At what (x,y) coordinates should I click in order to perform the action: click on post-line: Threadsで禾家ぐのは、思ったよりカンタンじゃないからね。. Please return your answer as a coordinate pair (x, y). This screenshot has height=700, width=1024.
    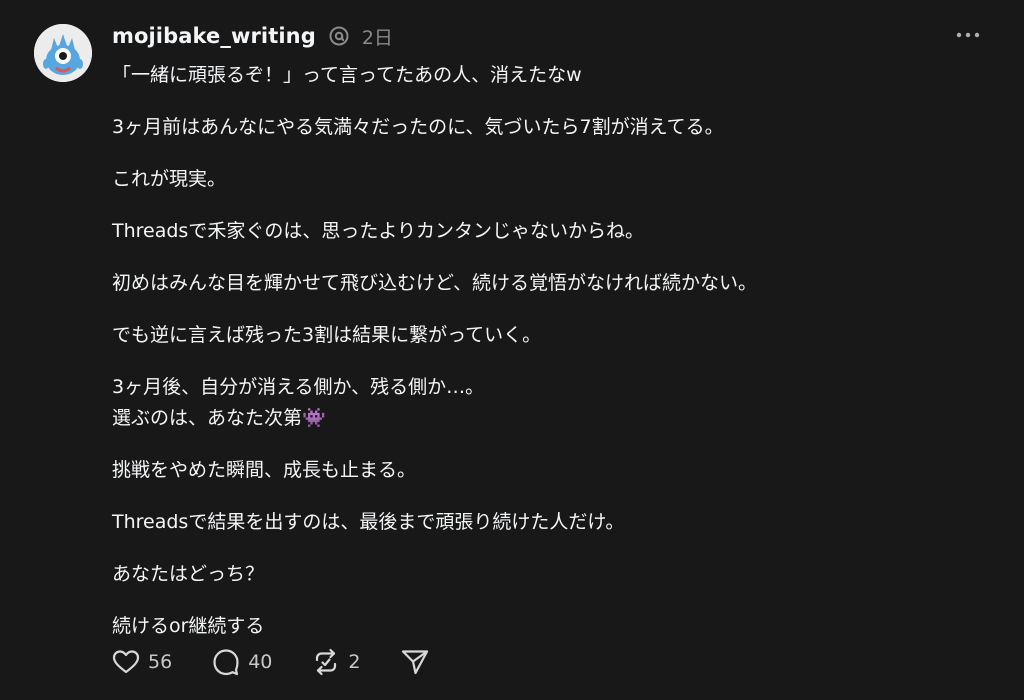
    Looking at the image, I should click on (378, 231).